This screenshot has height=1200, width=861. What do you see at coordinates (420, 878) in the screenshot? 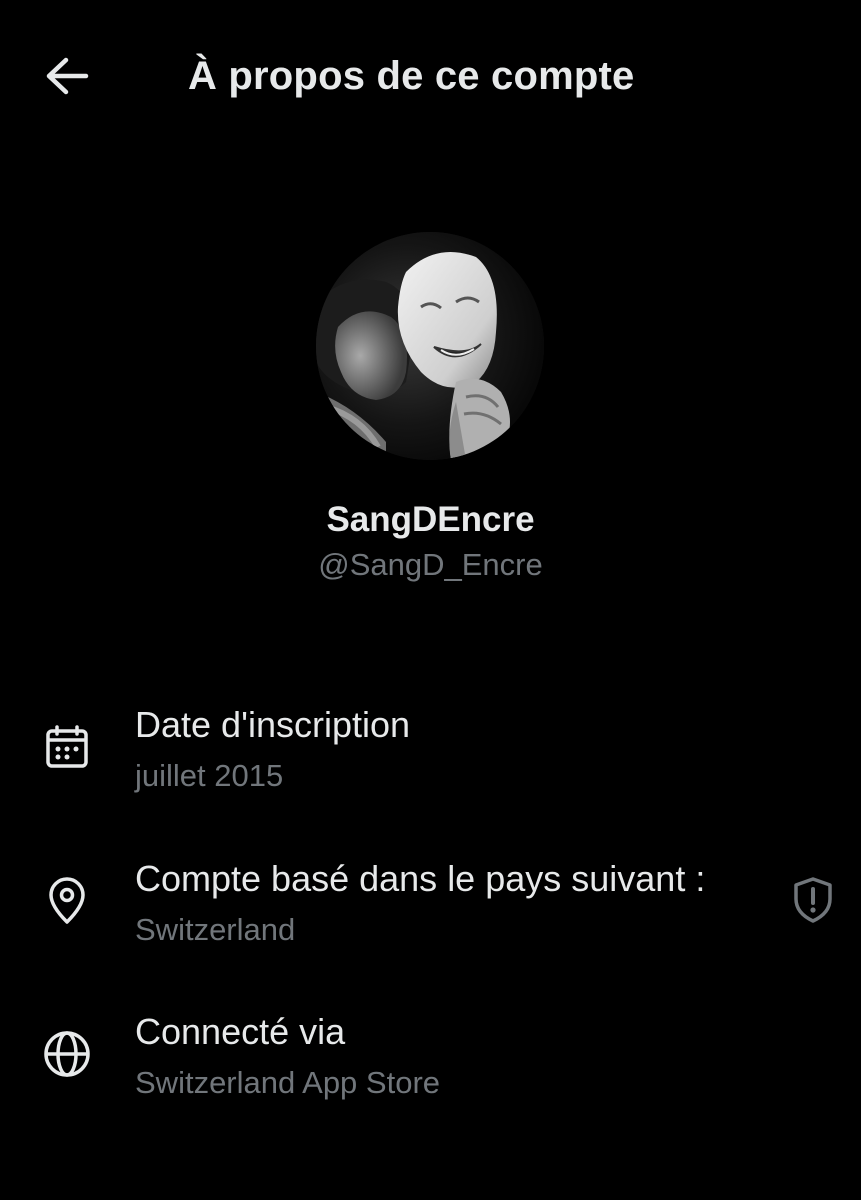
I see `country-label: Compte basé dans le pays suivant :` at bounding box center [420, 878].